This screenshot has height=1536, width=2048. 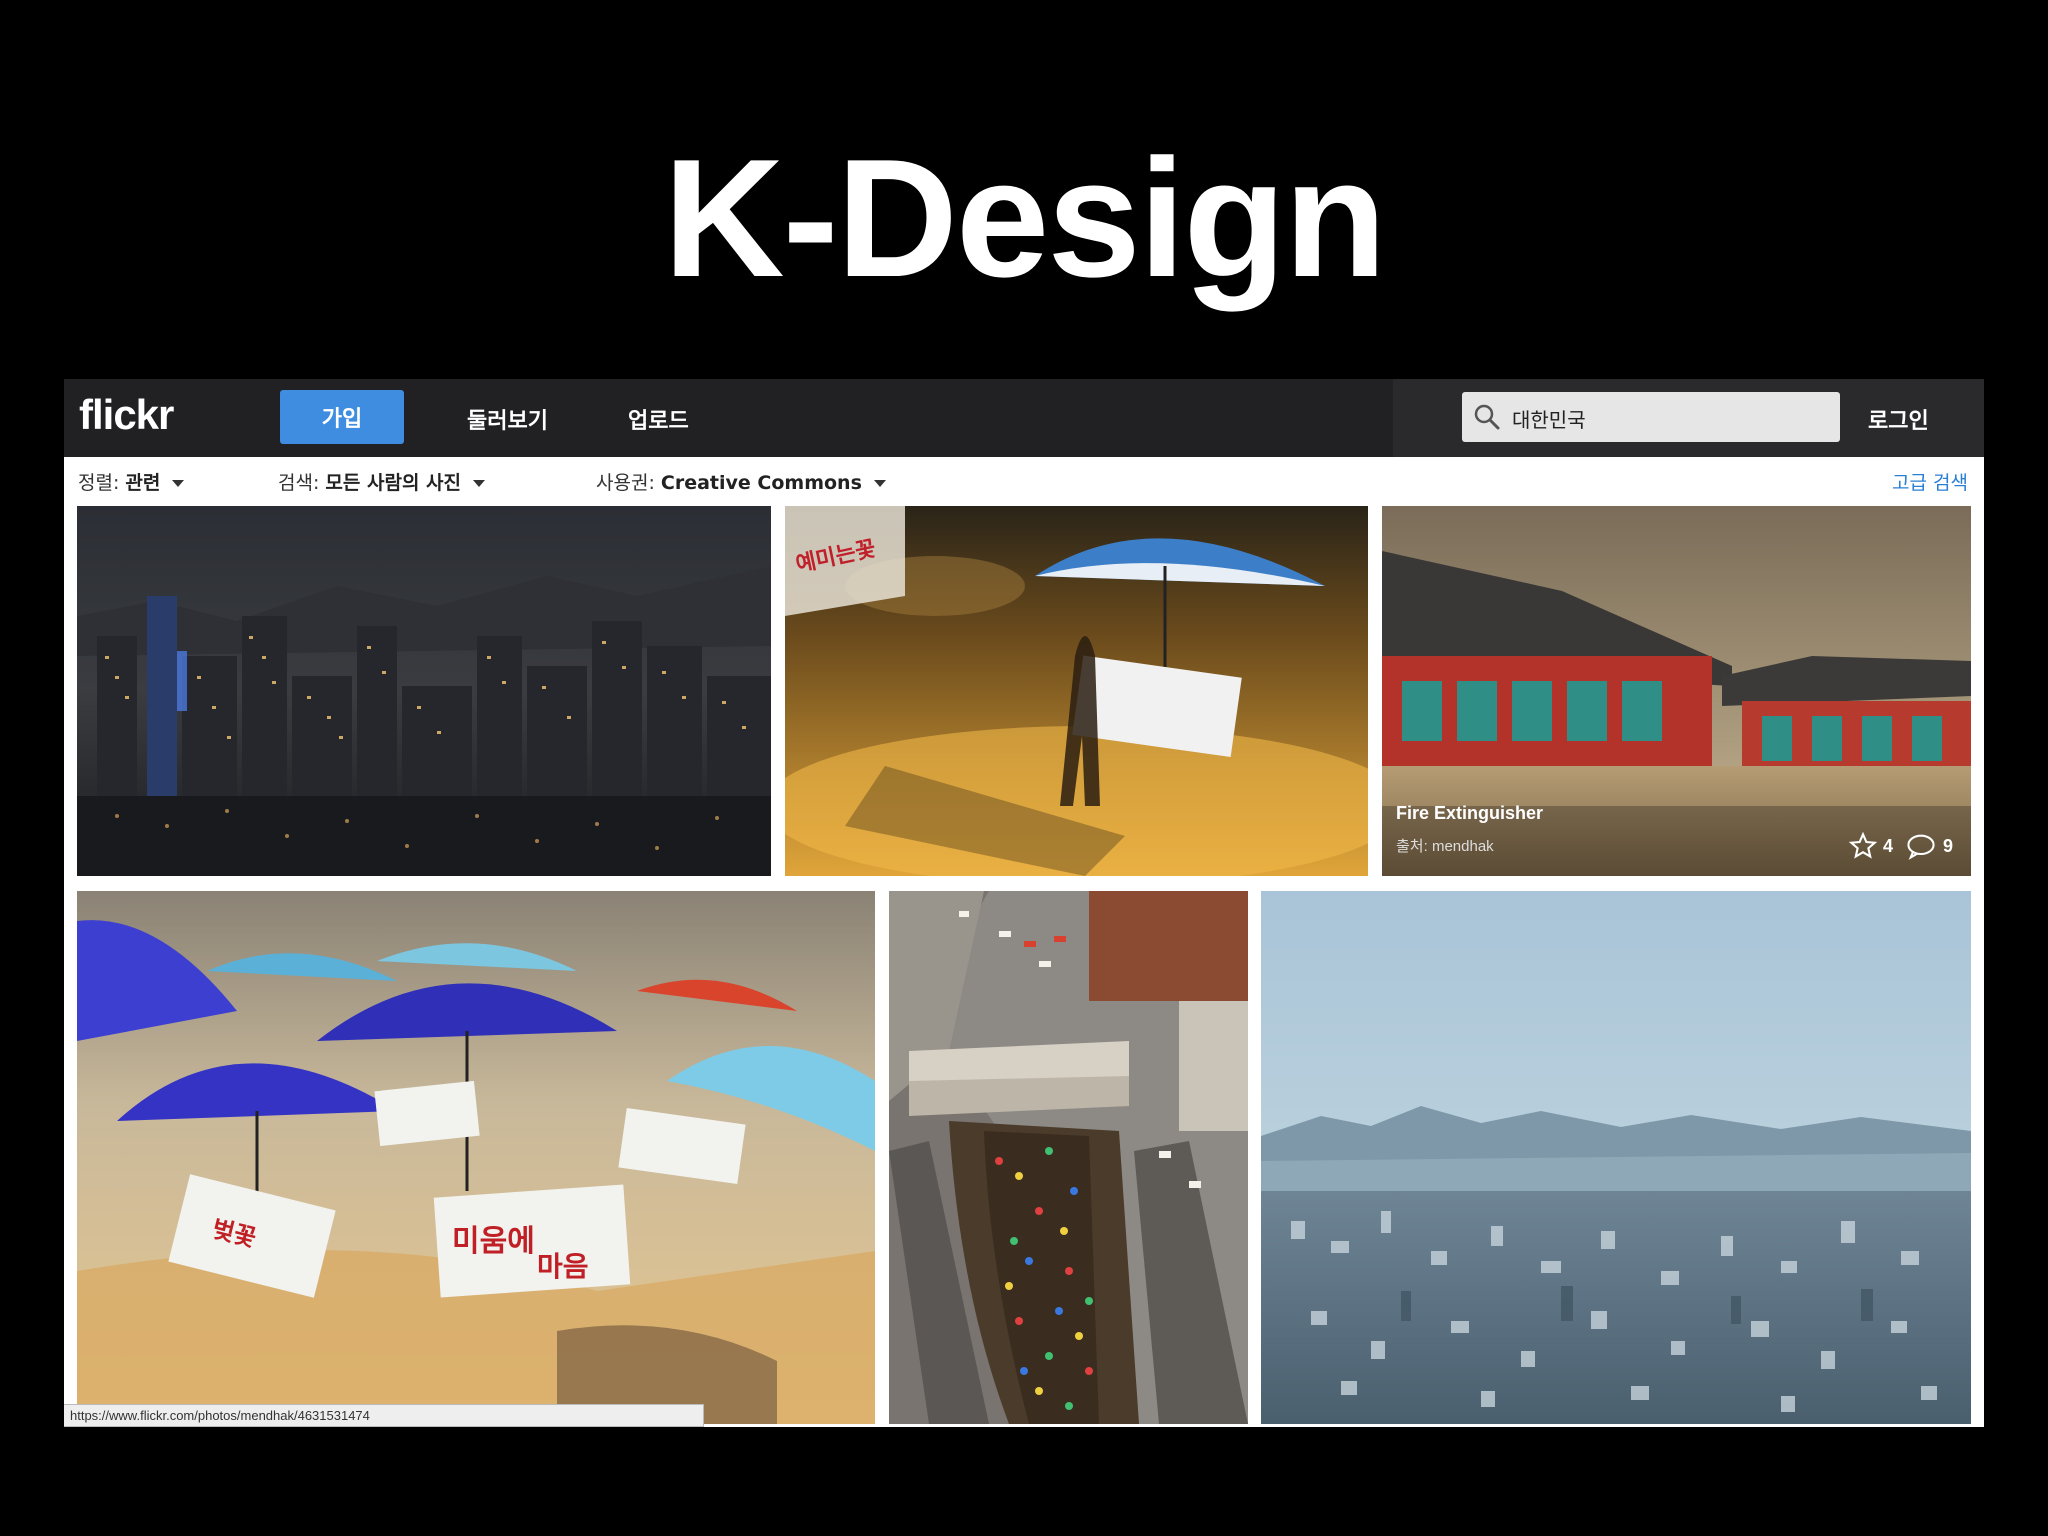 I want to click on join-button: 가입, so click(x=342, y=417).